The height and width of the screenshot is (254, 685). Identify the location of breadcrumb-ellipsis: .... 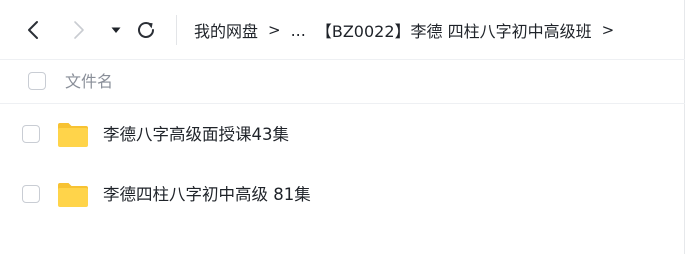
(298, 30).